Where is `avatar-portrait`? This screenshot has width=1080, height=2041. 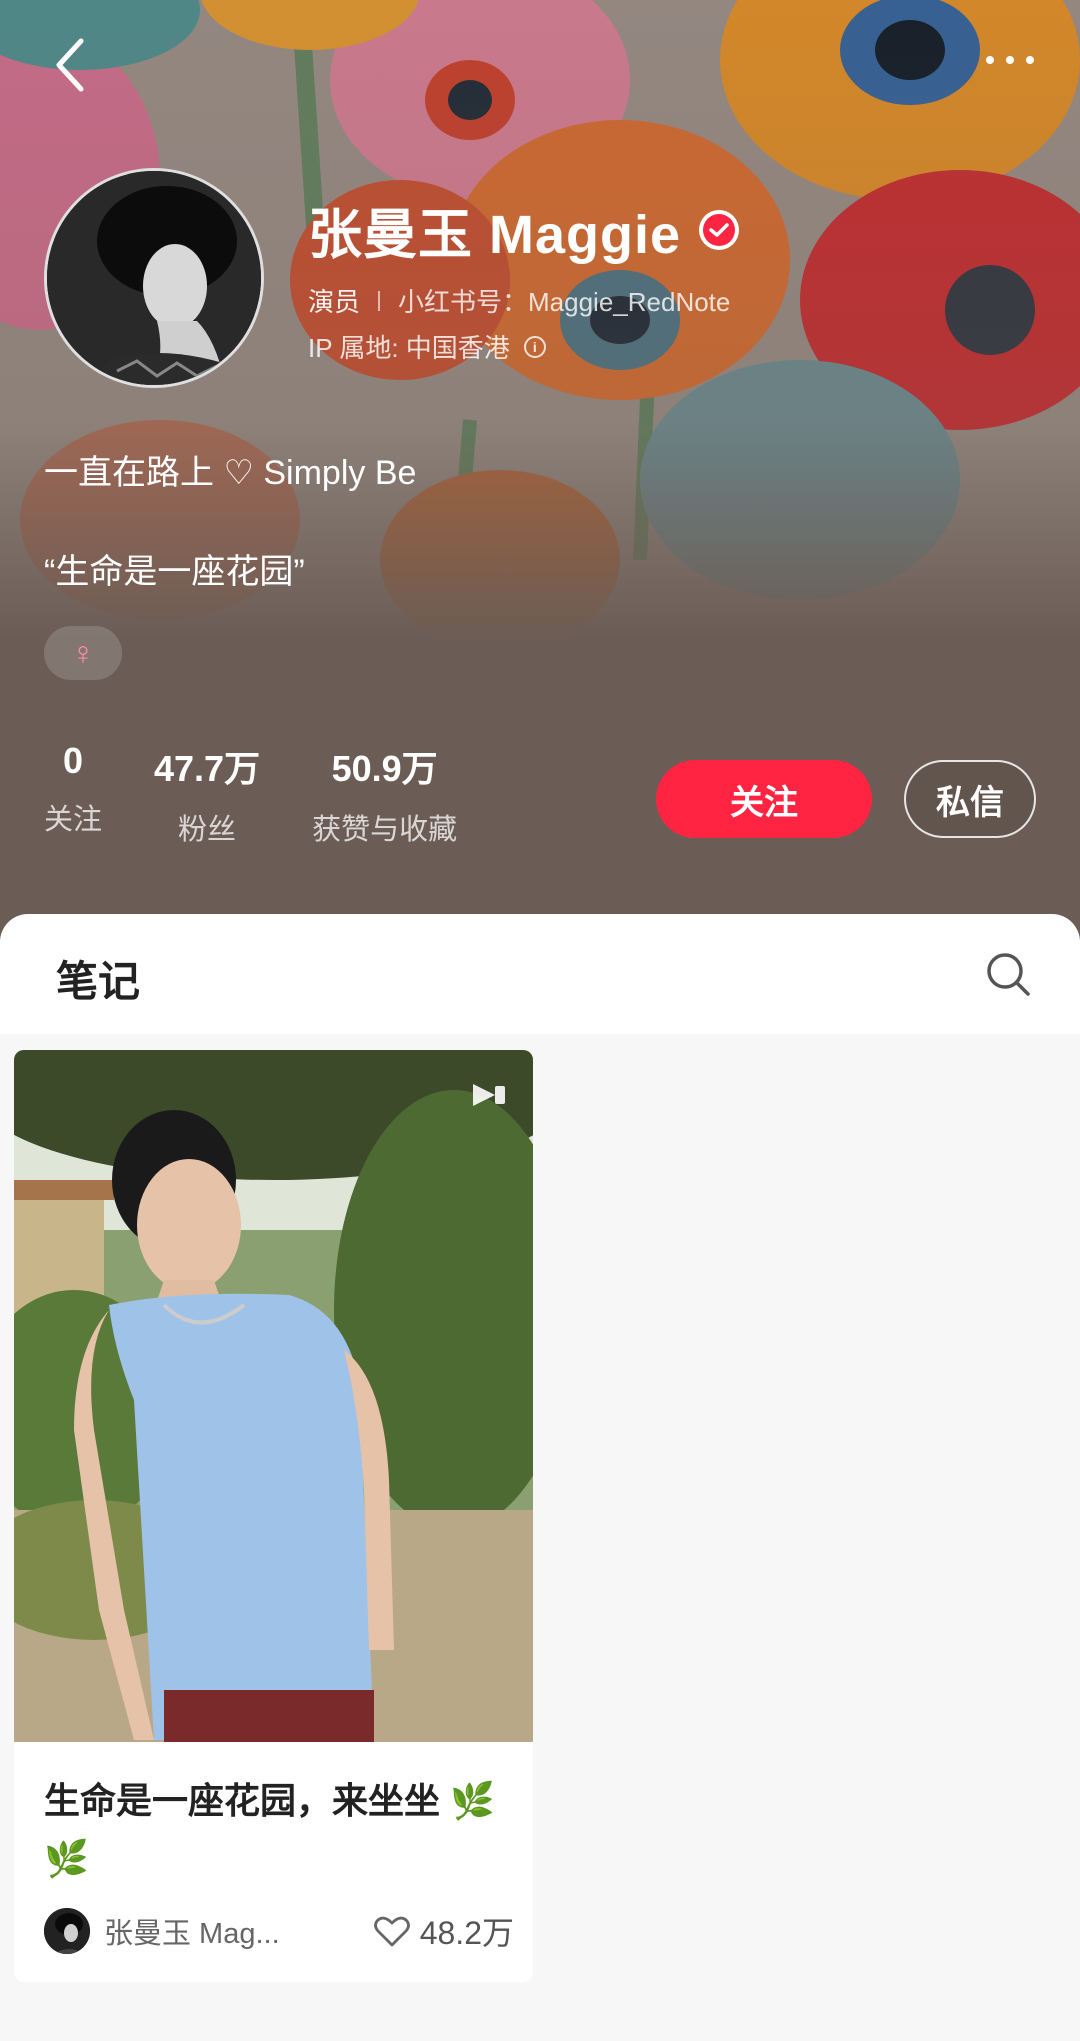
avatar-portrait is located at coordinates (154, 278).